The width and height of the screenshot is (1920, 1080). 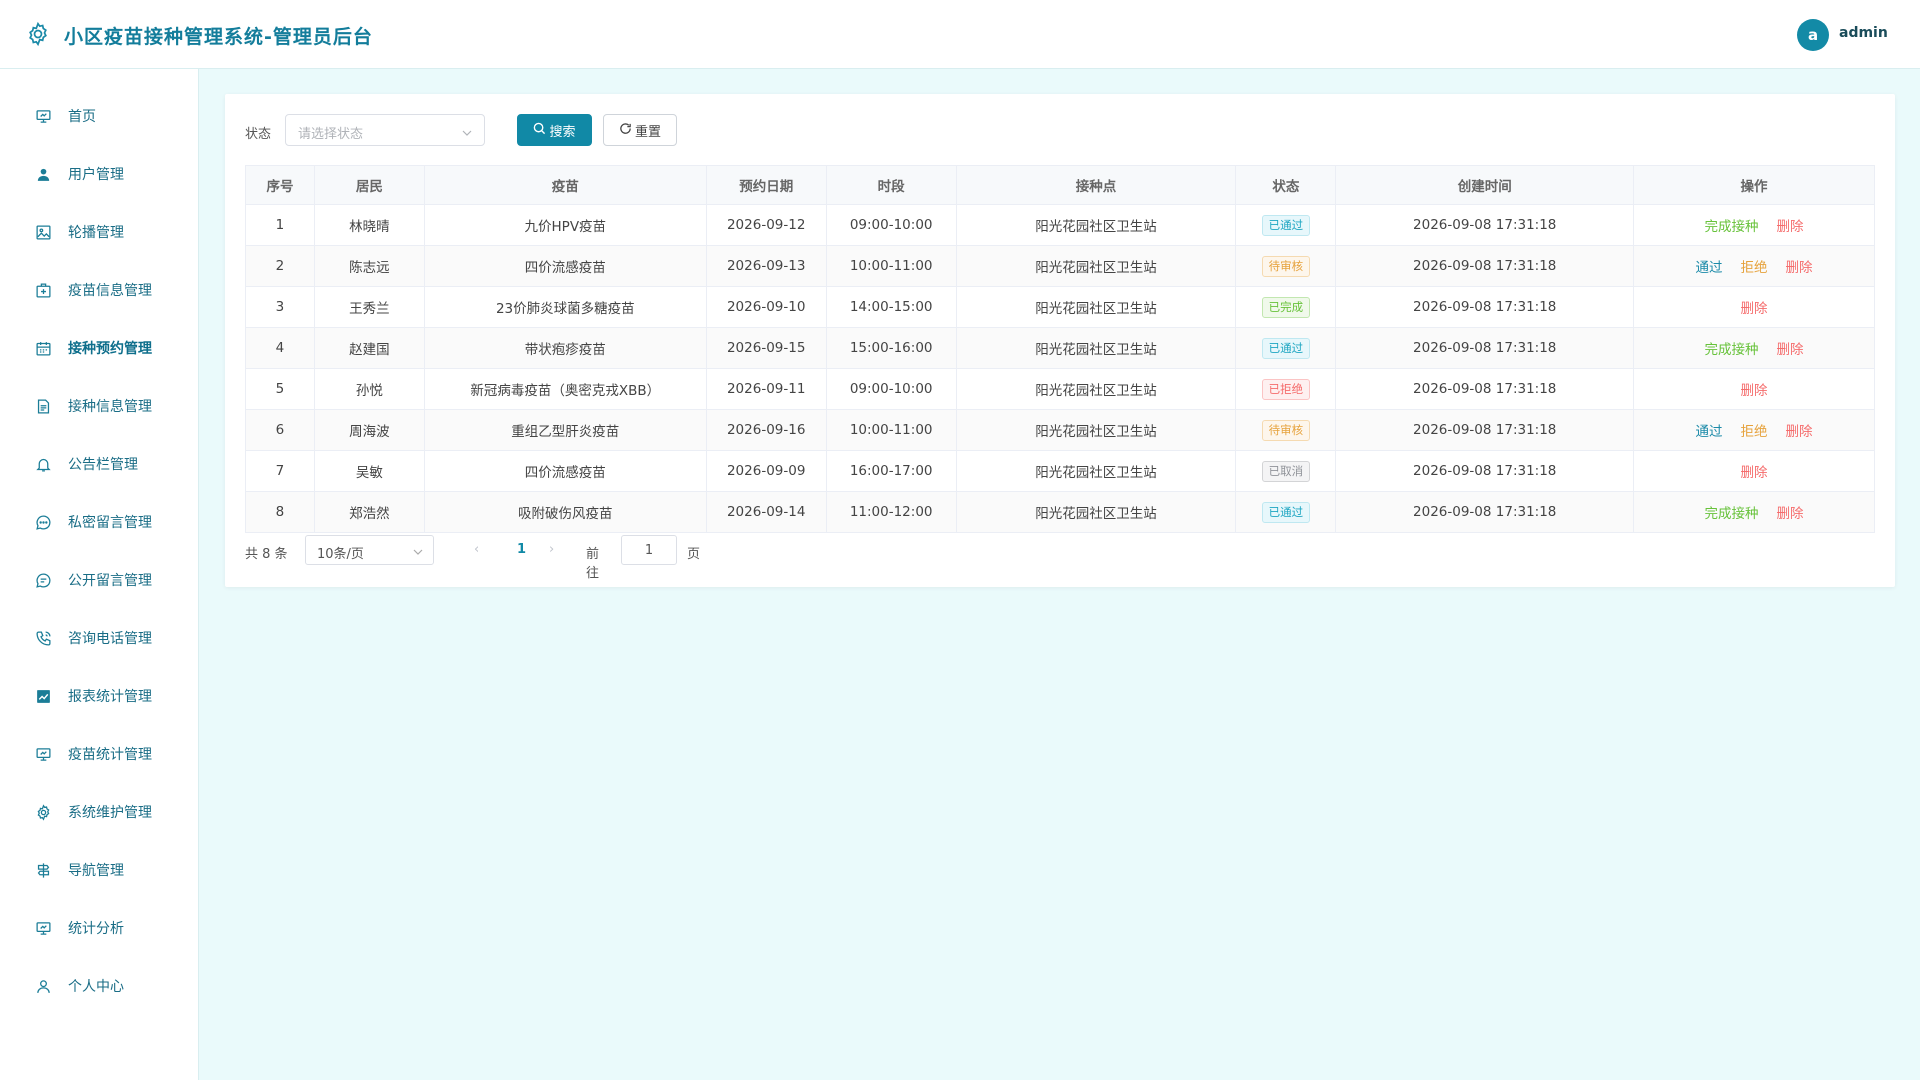 I want to click on sidebar-item-notices: 公告栏管理, so click(x=99, y=464).